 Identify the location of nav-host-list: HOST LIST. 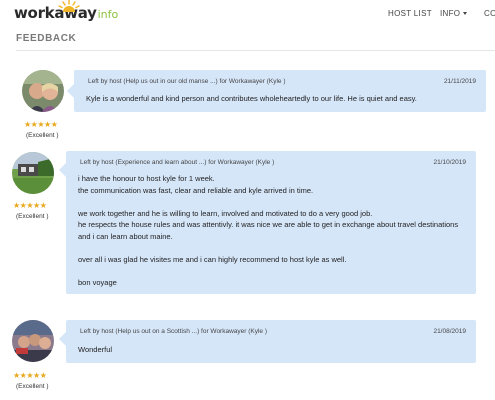
(410, 13).